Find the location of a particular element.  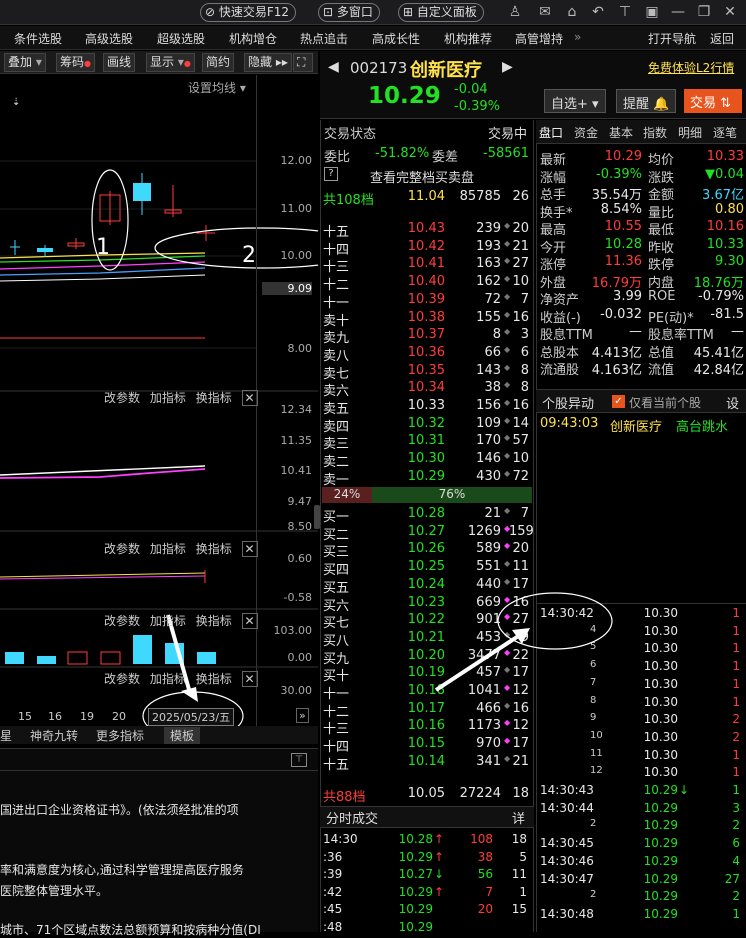

help-icon: ? is located at coordinates (331, 174).